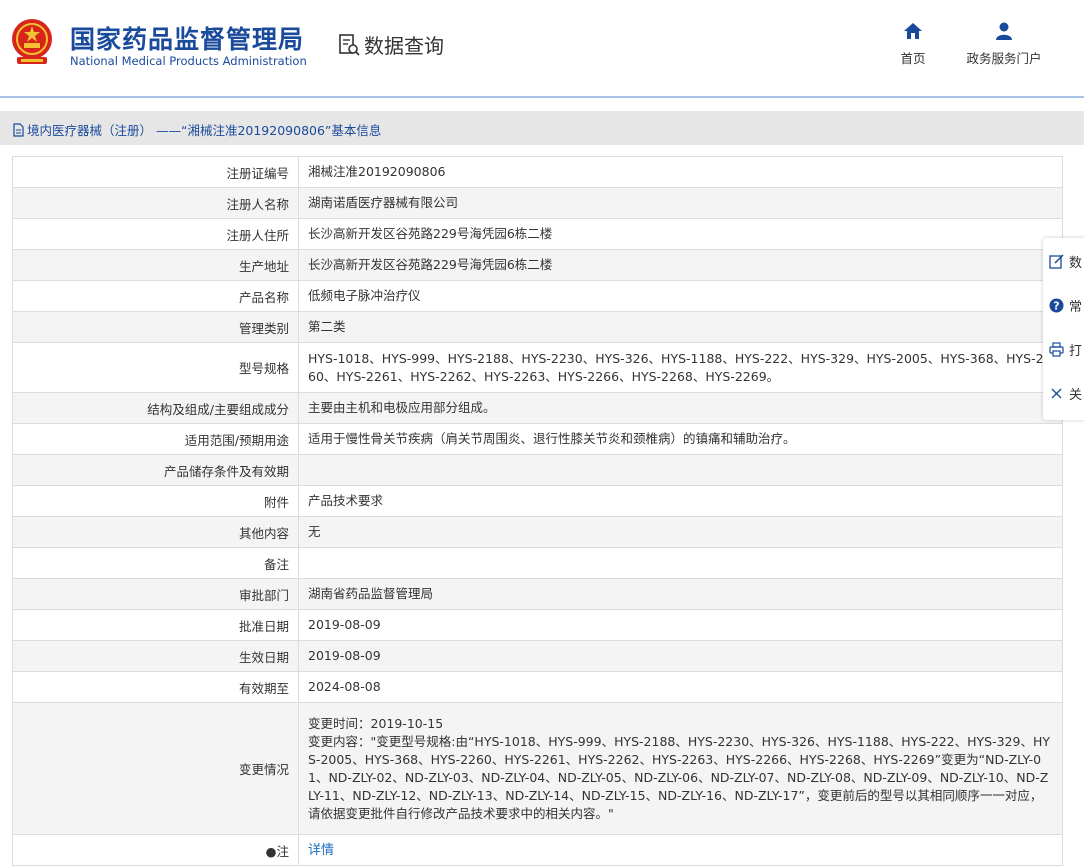  I want to click on field-label: ●注, so click(155, 850).